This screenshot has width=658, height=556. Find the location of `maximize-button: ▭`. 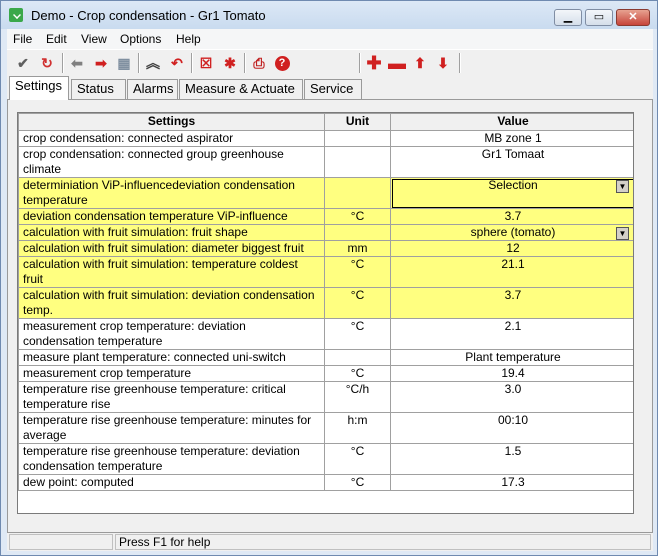

maximize-button: ▭ is located at coordinates (599, 17).